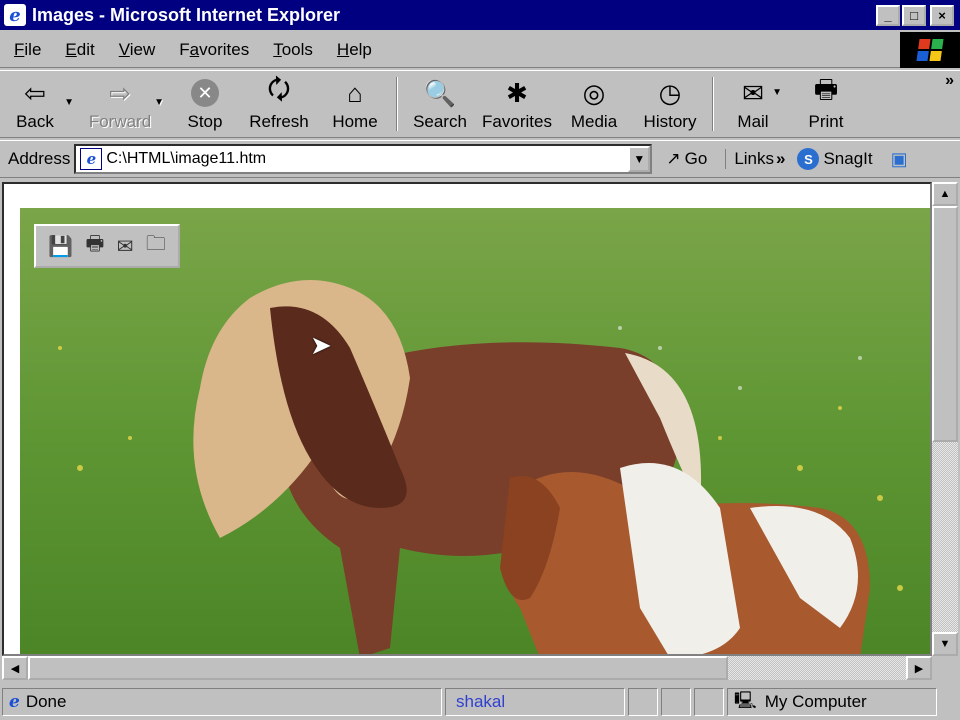 The height and width of the screenshot is (720, 960). Describe the element at coordinates (517, 121) in the screenshot. I see `favorites-label: Favorites` at that location.